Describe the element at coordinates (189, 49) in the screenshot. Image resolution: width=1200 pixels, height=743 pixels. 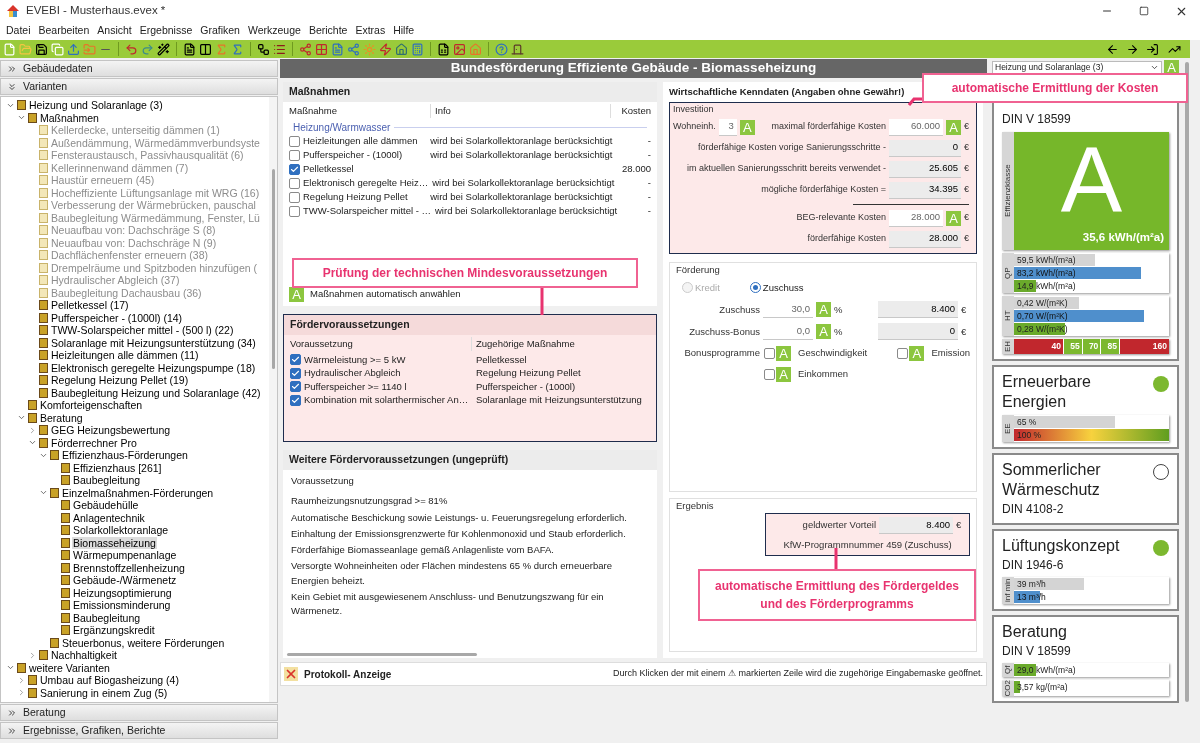
I see `document-icon` at that location.